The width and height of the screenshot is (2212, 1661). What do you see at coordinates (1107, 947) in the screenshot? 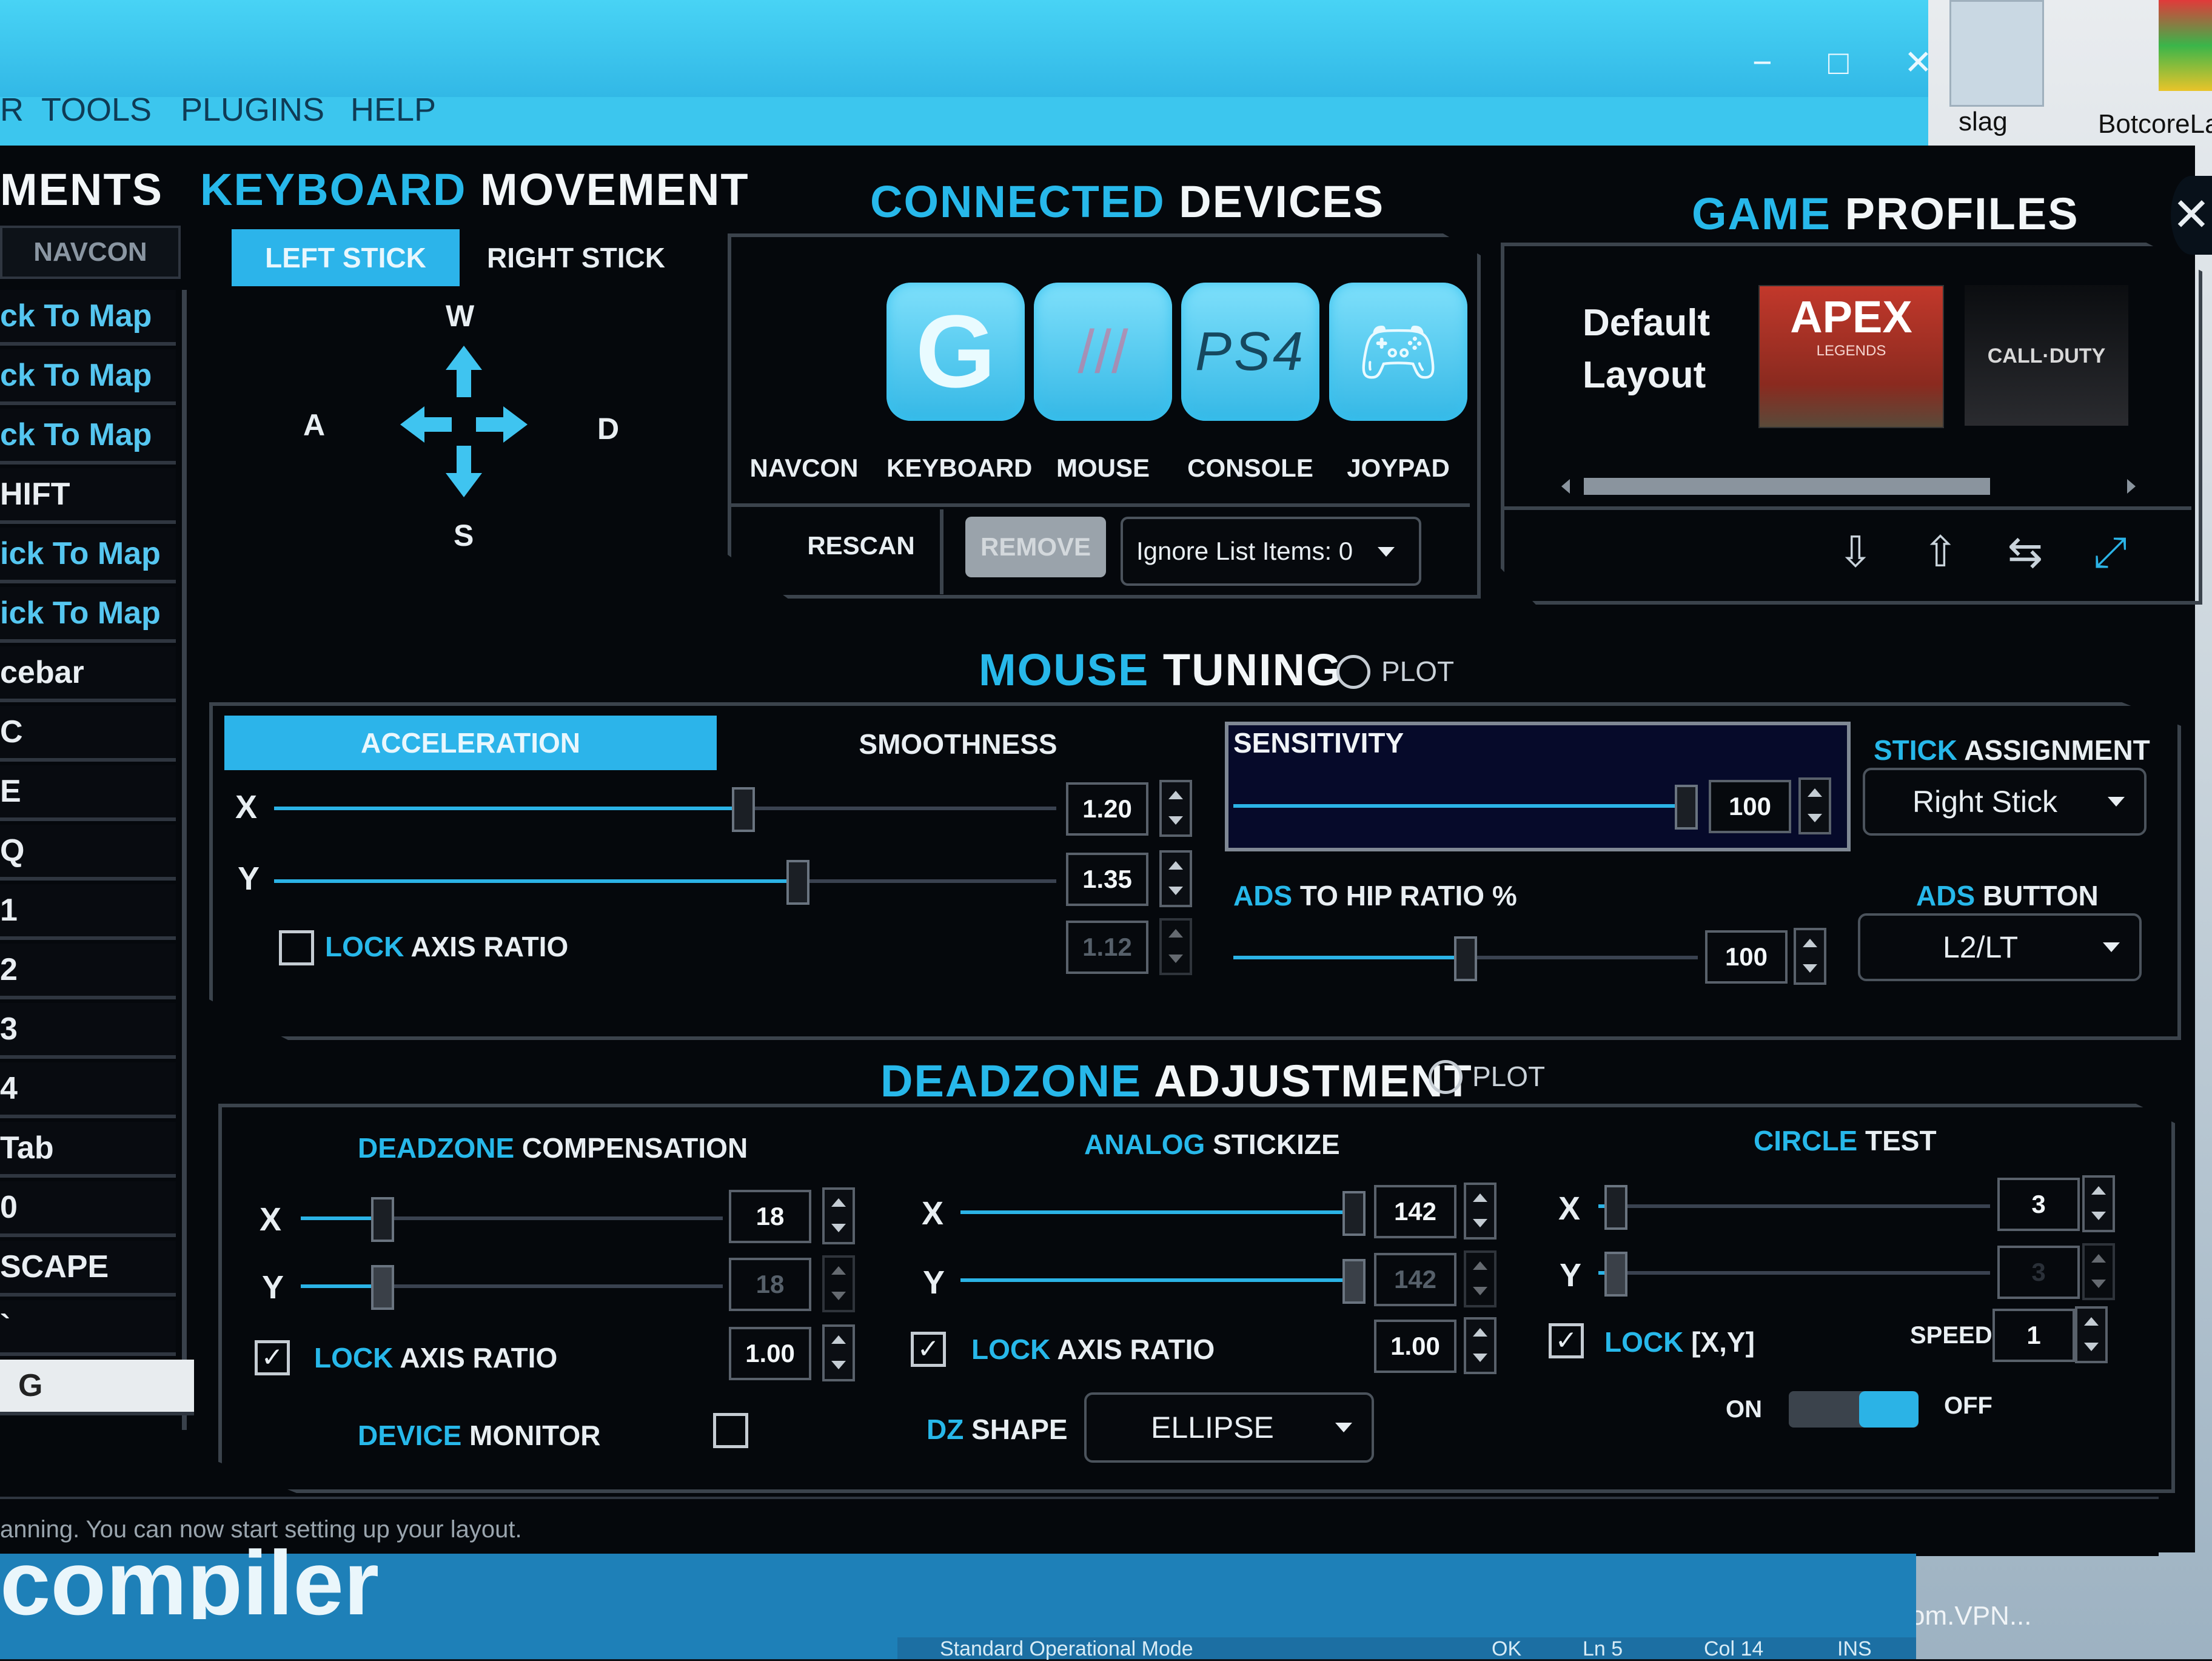
I see `accel-ratio-input: 1.12` at bounding box center [1107, 947].